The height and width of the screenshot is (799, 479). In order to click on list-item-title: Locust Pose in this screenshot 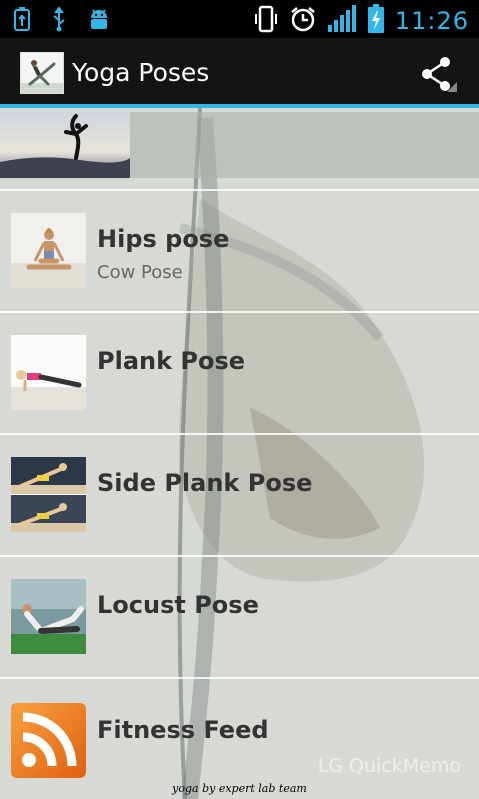, I will do `click(178, 605)`.